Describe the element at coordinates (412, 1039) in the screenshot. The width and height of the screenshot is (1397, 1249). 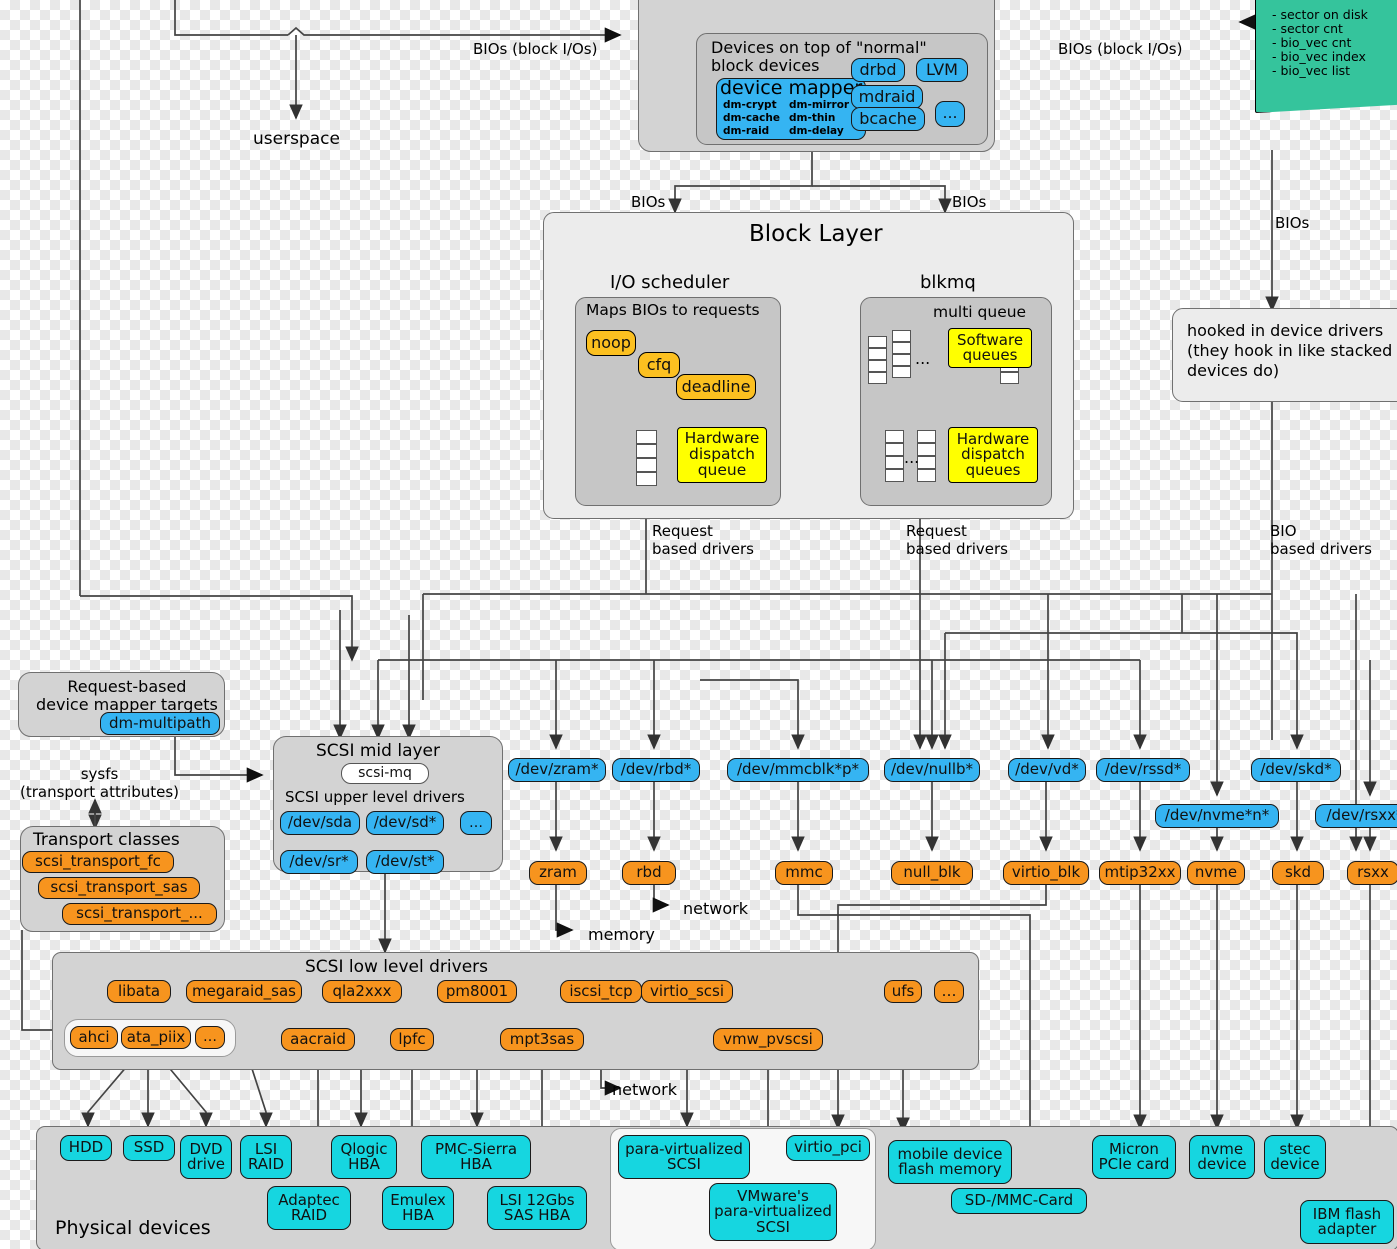
I see `lpfc-driver-pill: lpfc` at that location.